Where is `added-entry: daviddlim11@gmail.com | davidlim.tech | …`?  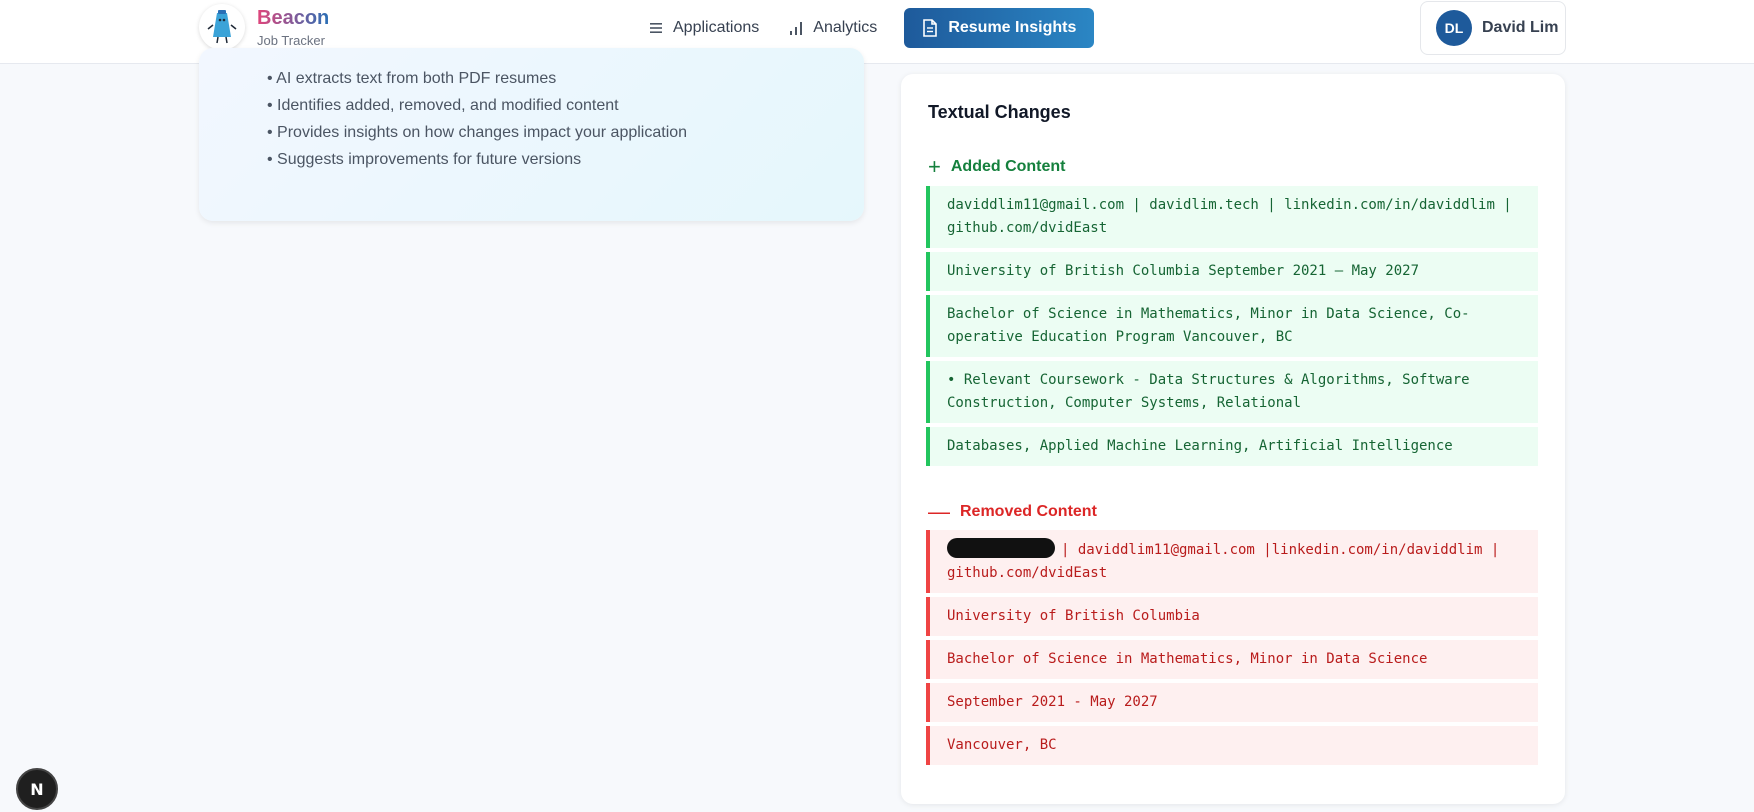 added-entry: daviddlim11@gmail.com | davidlim.tech | … is located at coordinates (1232, 217).